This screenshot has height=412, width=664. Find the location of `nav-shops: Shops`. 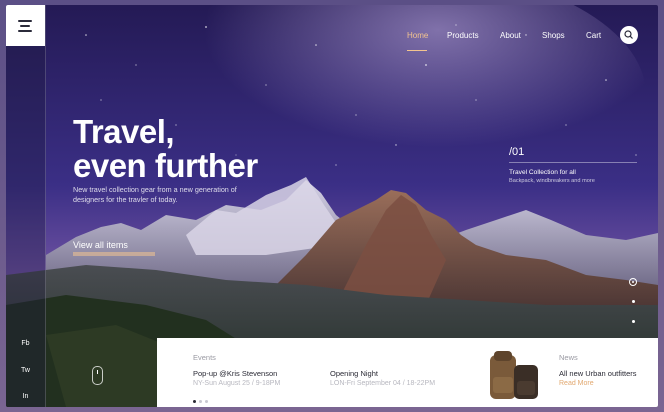

nav-shops: Shops is located at coordinates (553, 35).